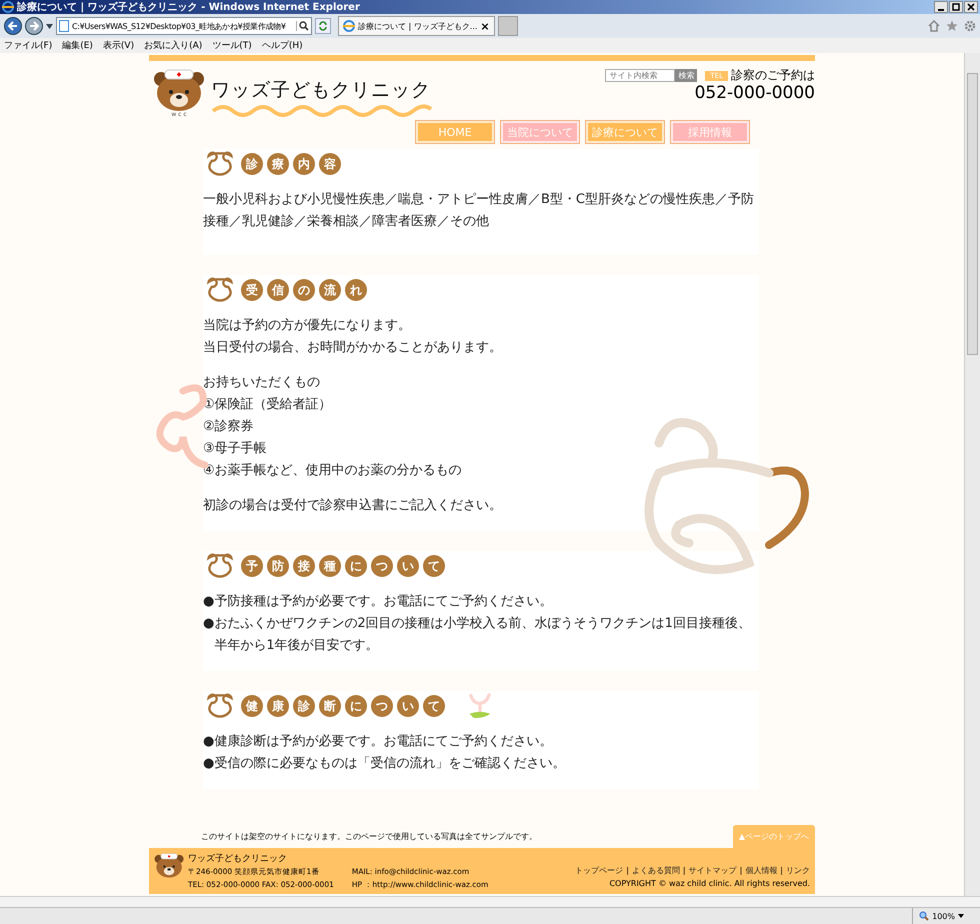  I want to click on body-text: 受信の際に必要なものは「受信の流れ」をご確認ください。, so click(390, 764).